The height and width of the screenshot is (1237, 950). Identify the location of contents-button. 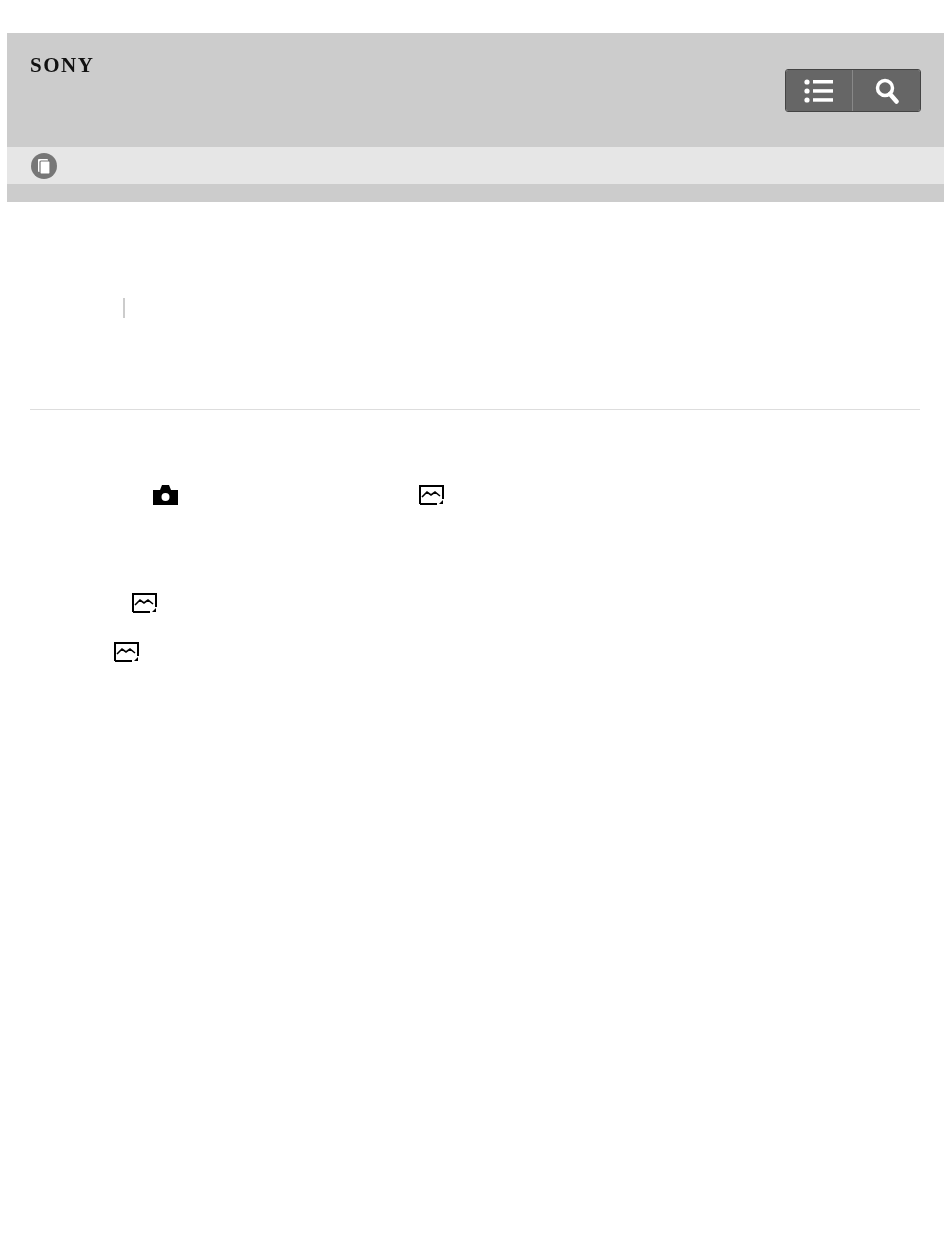
(819, 90).